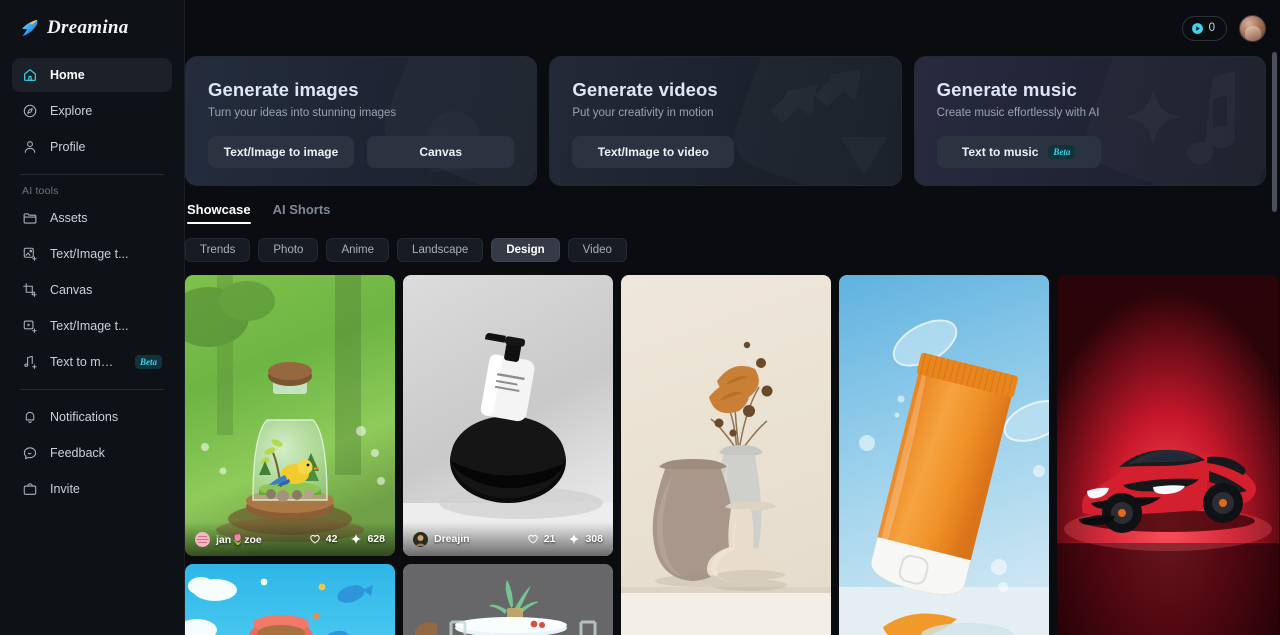 The height and width of the screenshot is (635, 1280). I want to click on chip-label: Design, so click(525, 250).